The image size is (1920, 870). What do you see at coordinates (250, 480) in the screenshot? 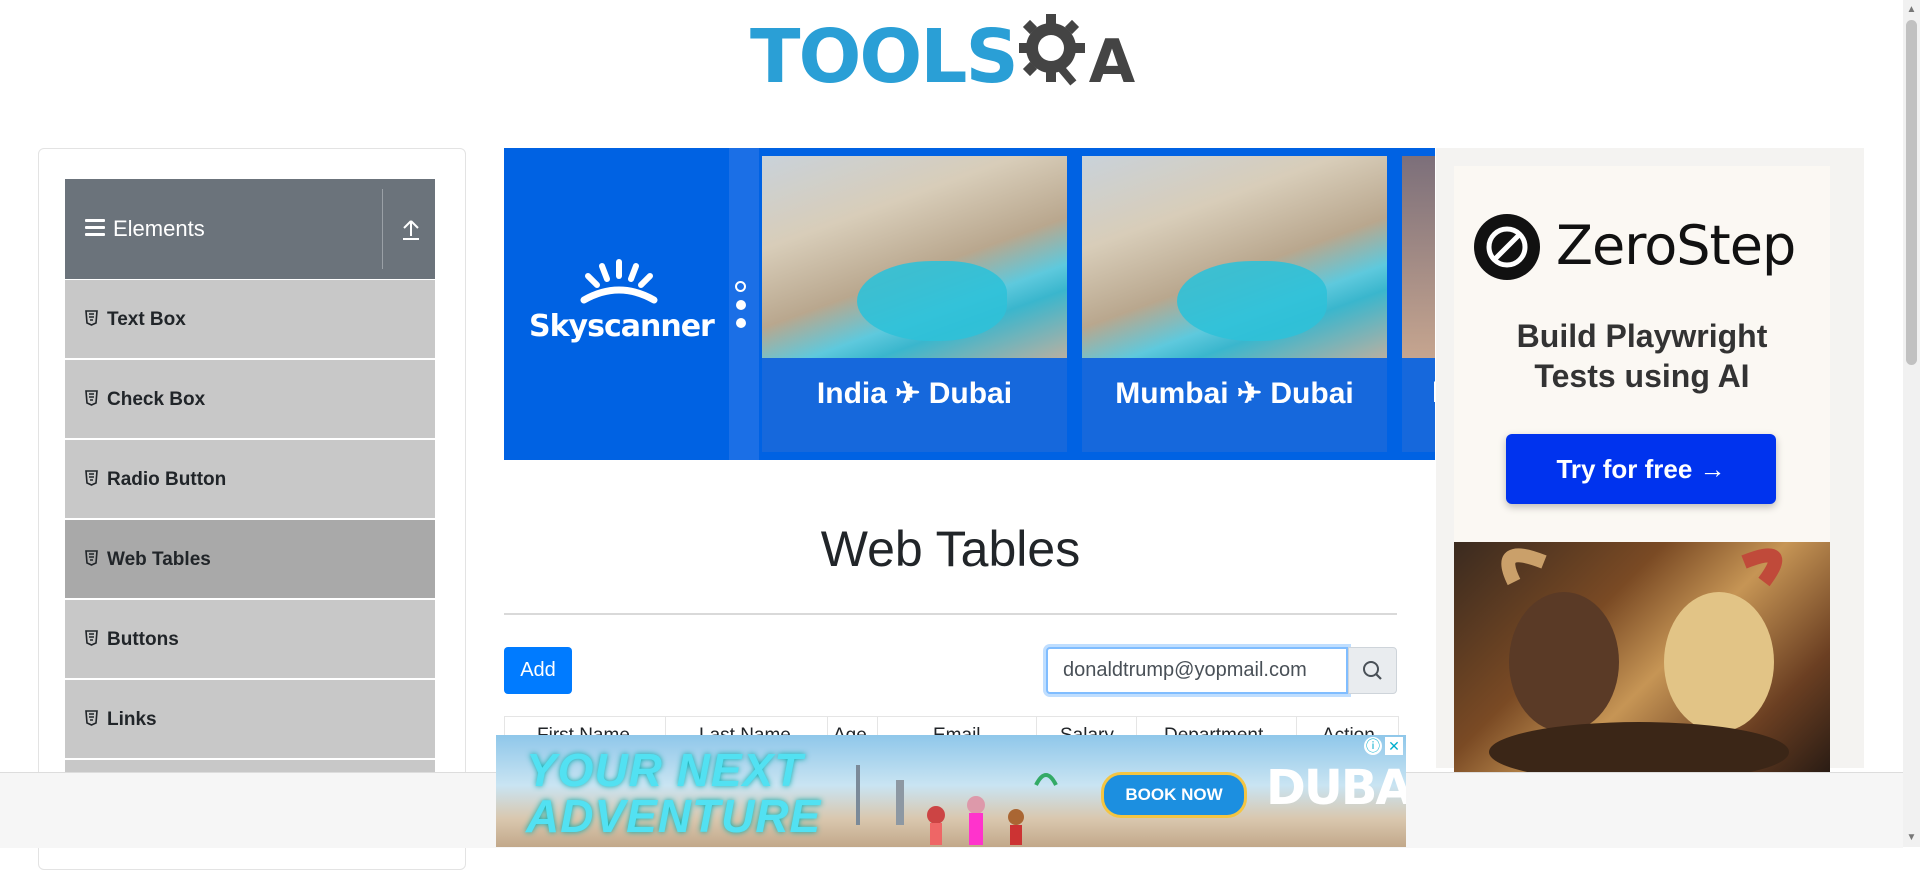
I see `sidebar-item-radio-button: Radio Button` at bounding box center [250, 480].